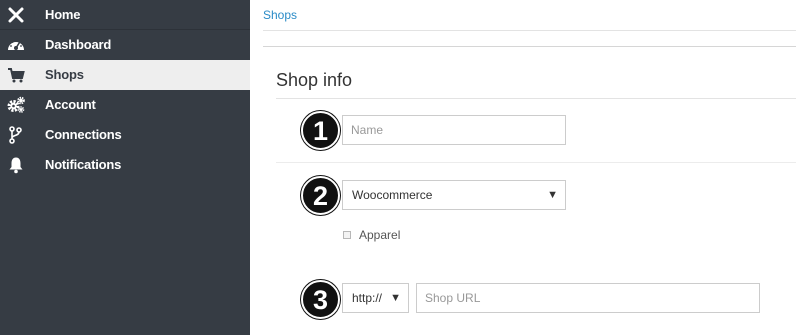 The height and width of the screenshot is (335, 796). I want to click on gears-icon, so click(16, 104).